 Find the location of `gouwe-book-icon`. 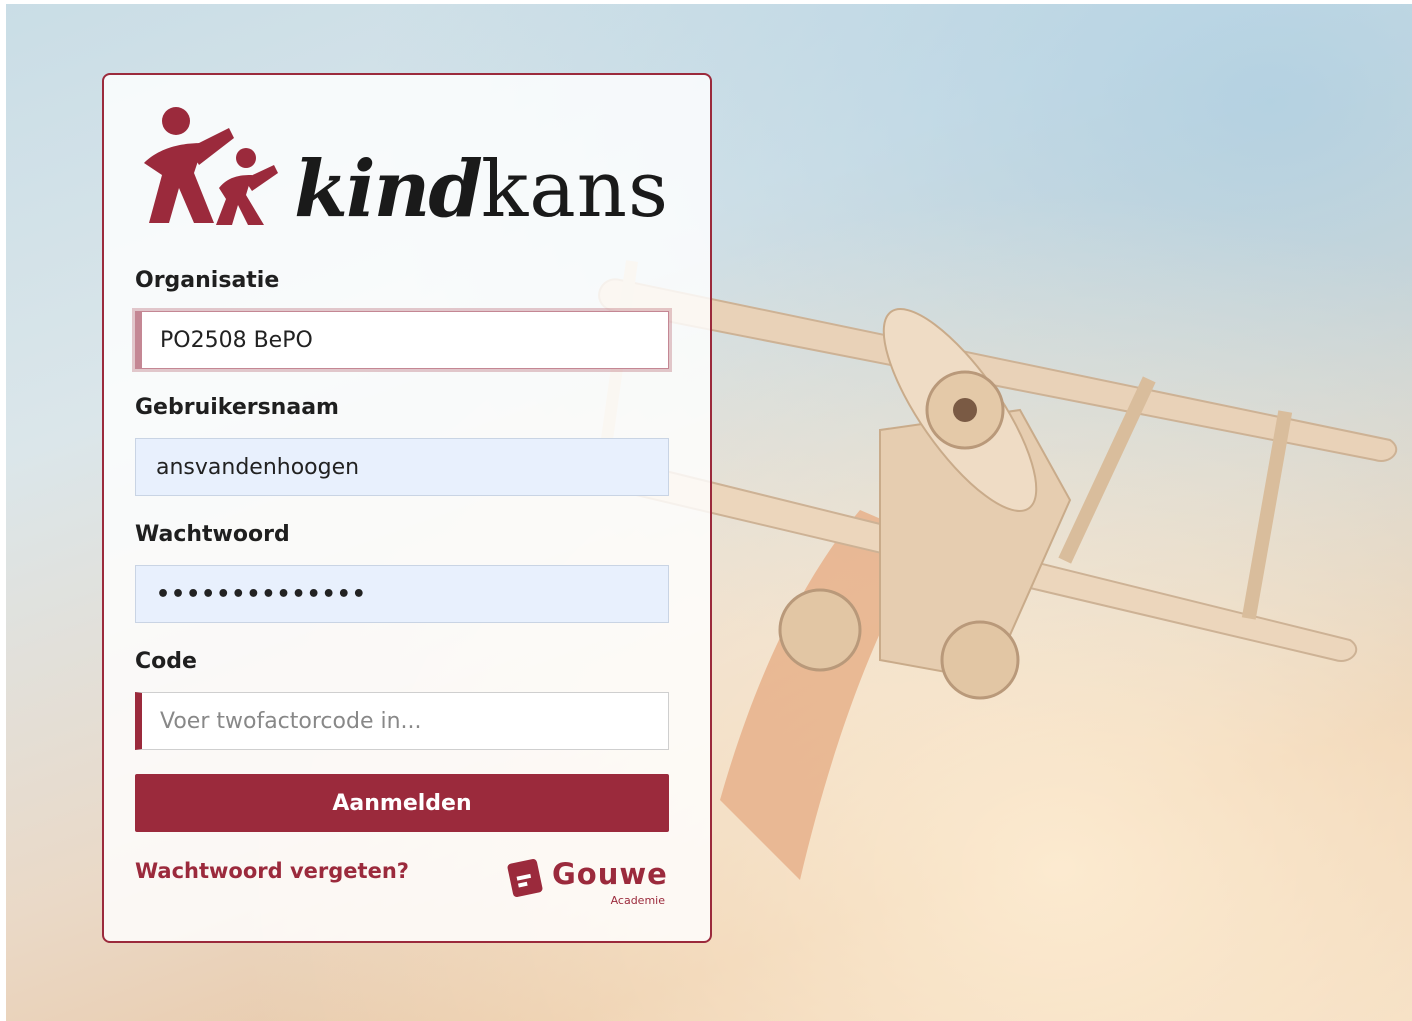

gouwe-book-icon is located at coordinates (525, 878).